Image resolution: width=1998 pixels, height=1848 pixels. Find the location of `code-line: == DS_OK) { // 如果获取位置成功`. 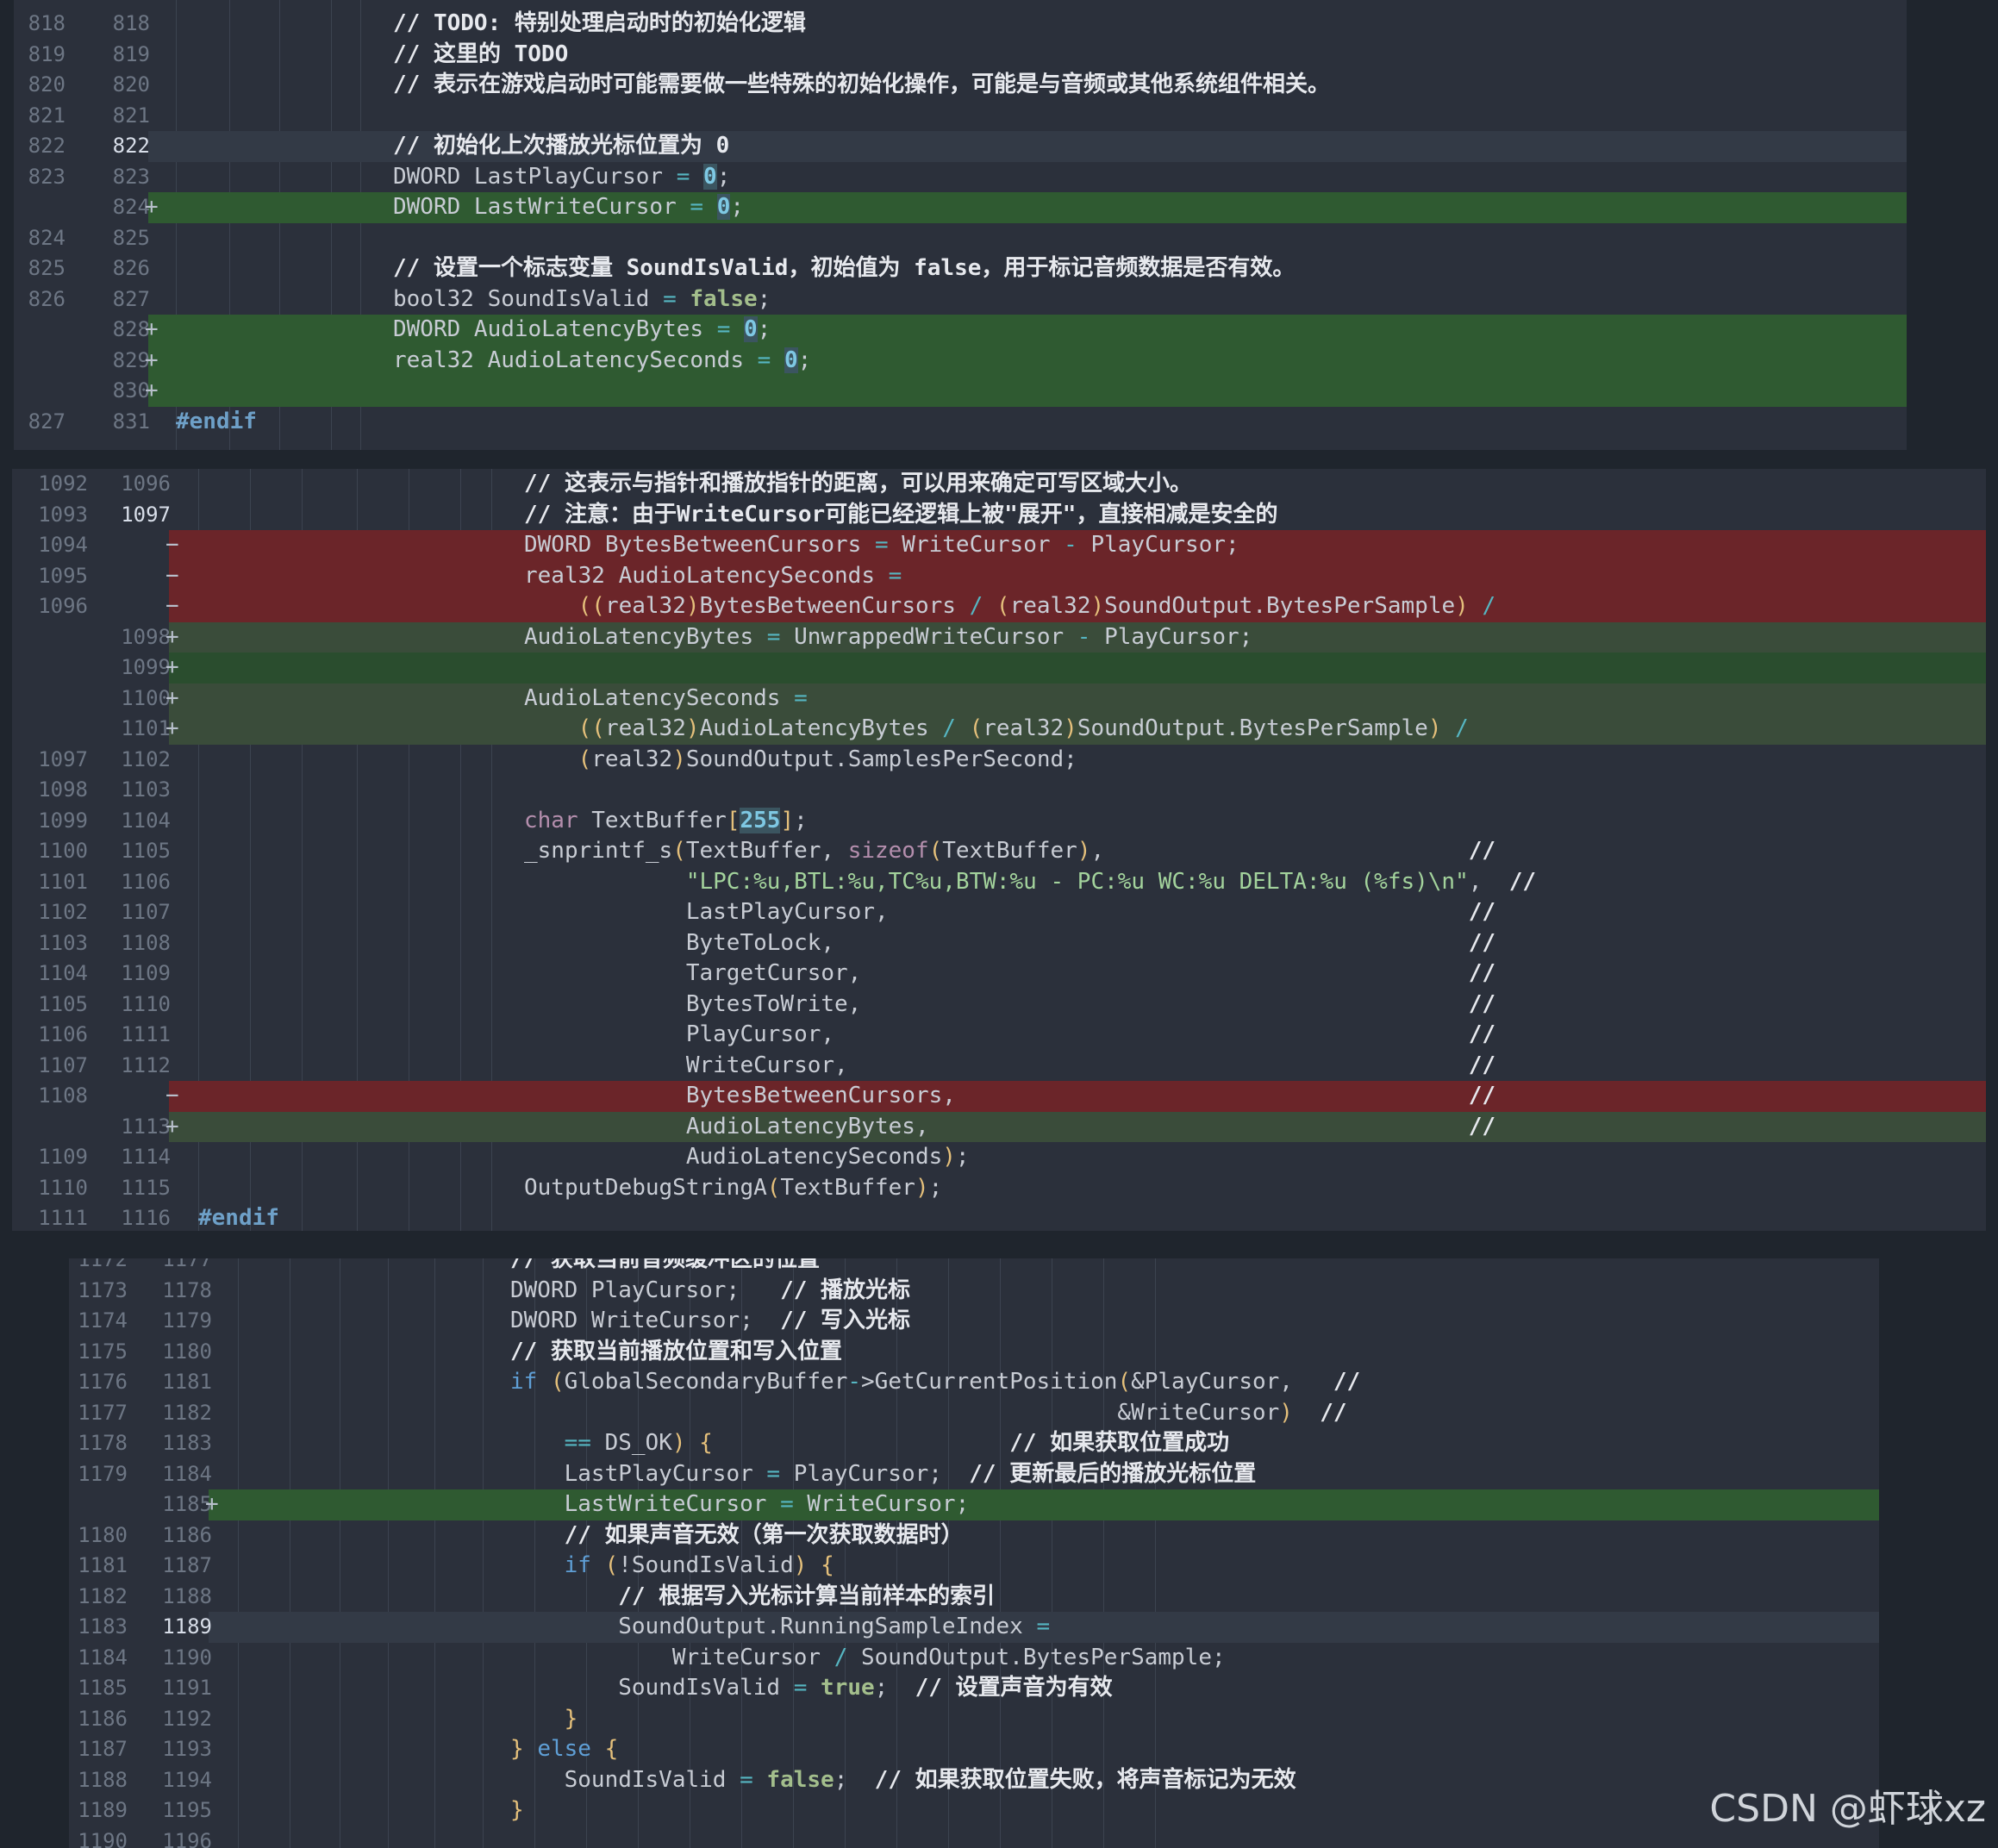

code-line: == DS_OK) { // 如果获取位置成功 is located at coordinates (870, 1443).